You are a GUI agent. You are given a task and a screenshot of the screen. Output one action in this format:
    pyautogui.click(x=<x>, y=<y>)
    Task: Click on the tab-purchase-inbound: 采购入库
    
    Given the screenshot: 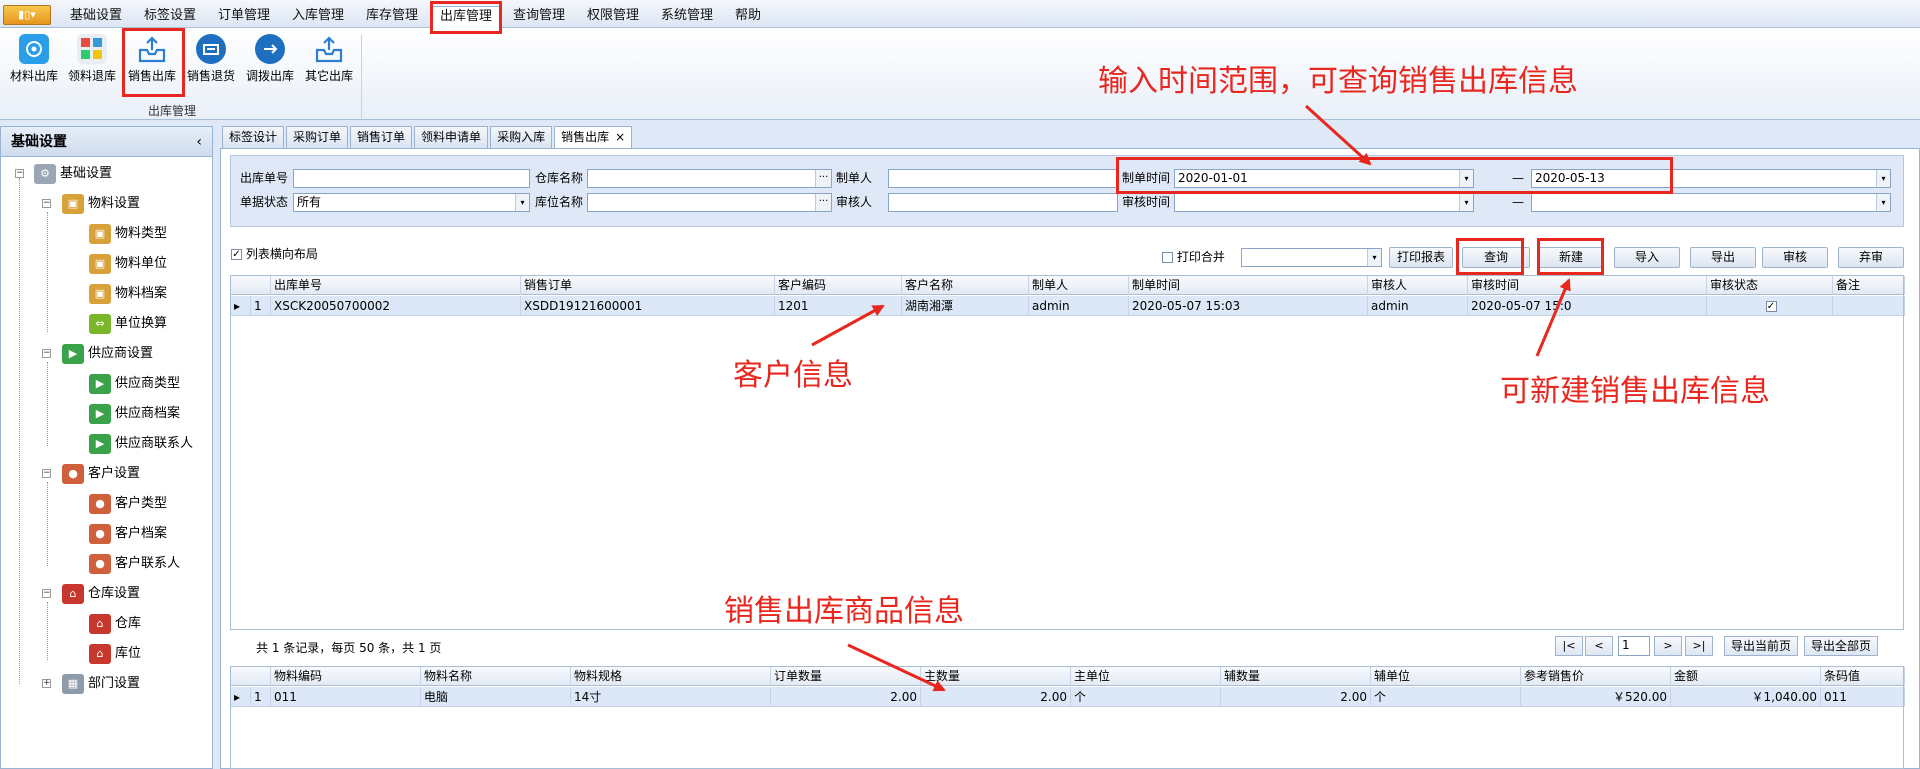 What is the action you would take?
    pyautogui.click(x=521, y=137)
    